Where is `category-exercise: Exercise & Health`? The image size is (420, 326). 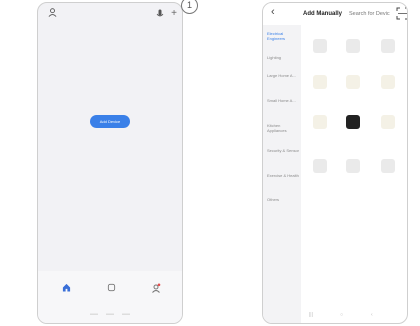 category-exercise: Exercise & Health is located at coordinates (283, 175).